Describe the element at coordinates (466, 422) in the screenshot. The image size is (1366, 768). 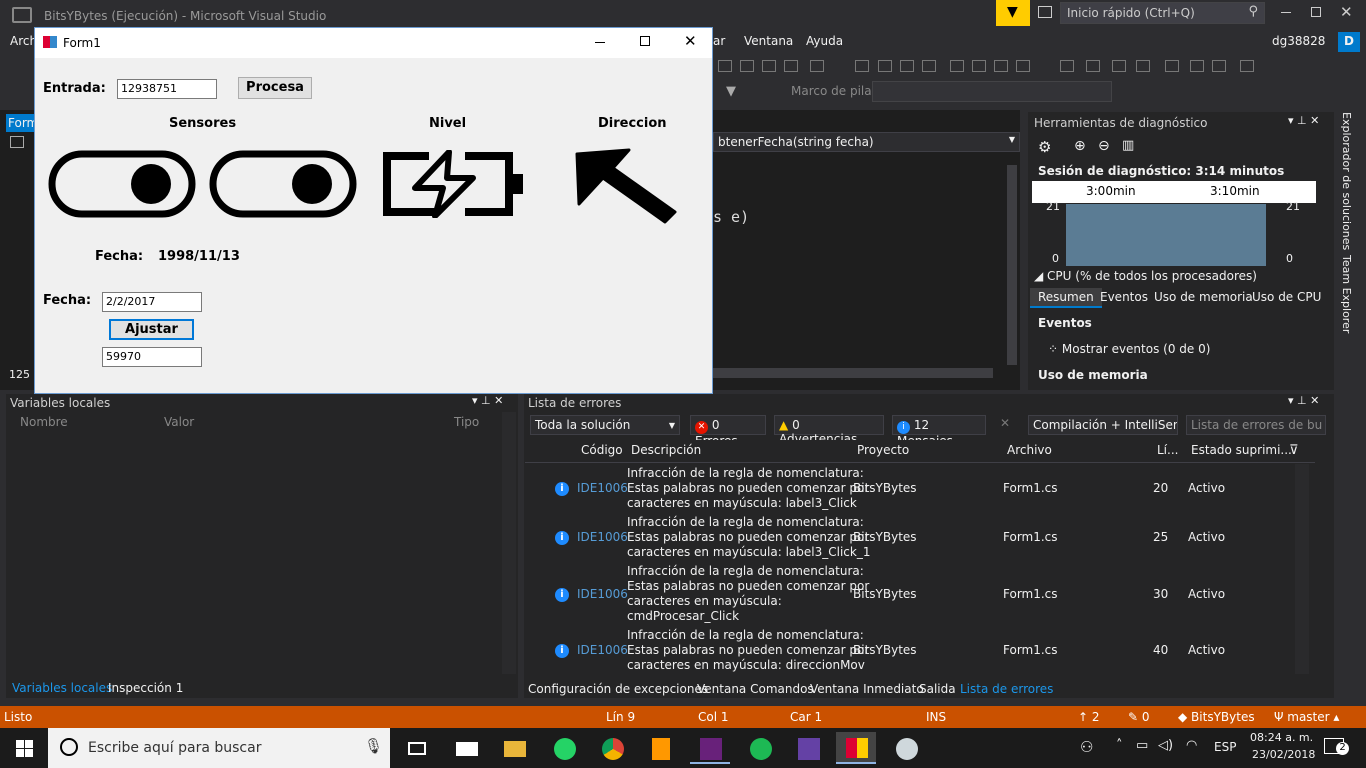
I see `locals-col-tipo: Tipo` at that location.